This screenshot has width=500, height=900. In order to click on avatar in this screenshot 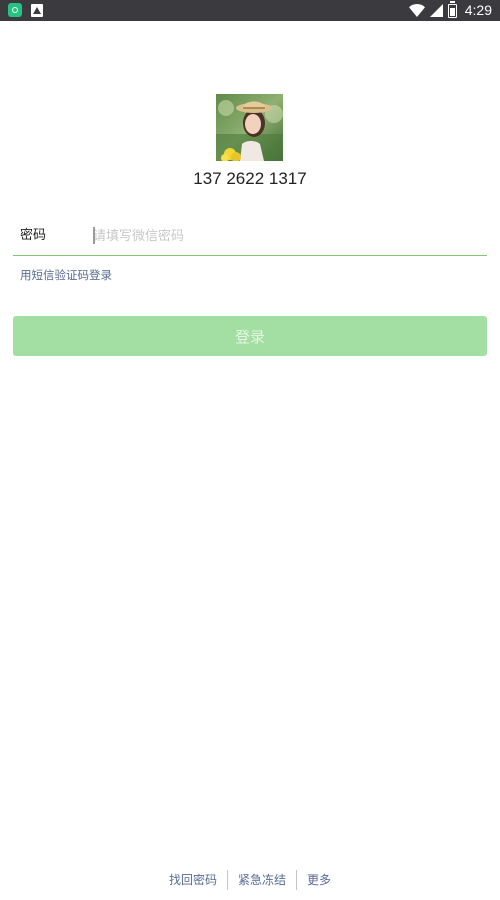, I will do `click(249, 127)`.